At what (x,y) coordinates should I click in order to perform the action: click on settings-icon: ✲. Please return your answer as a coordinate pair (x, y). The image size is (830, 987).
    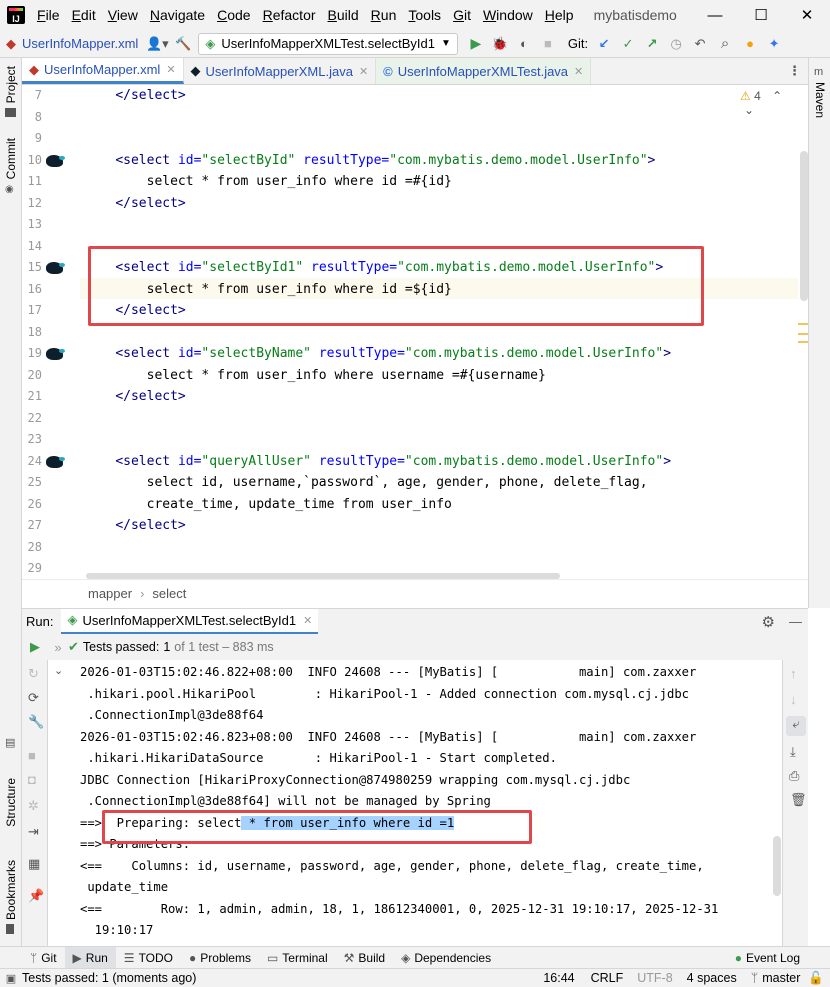
    Looking at the image, I should click on (33, 806).